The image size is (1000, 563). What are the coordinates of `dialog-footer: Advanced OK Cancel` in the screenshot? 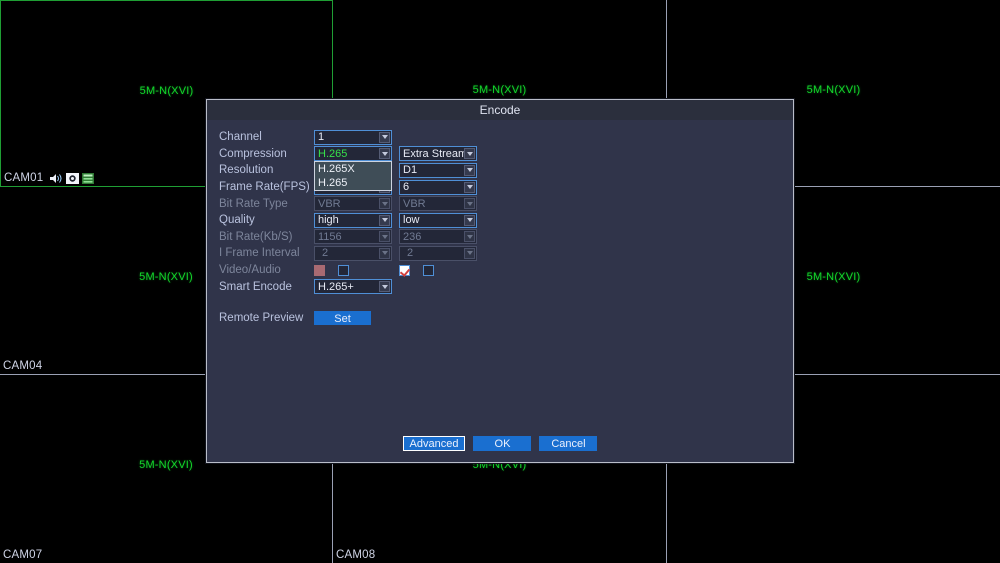 It's located at (500, 443).